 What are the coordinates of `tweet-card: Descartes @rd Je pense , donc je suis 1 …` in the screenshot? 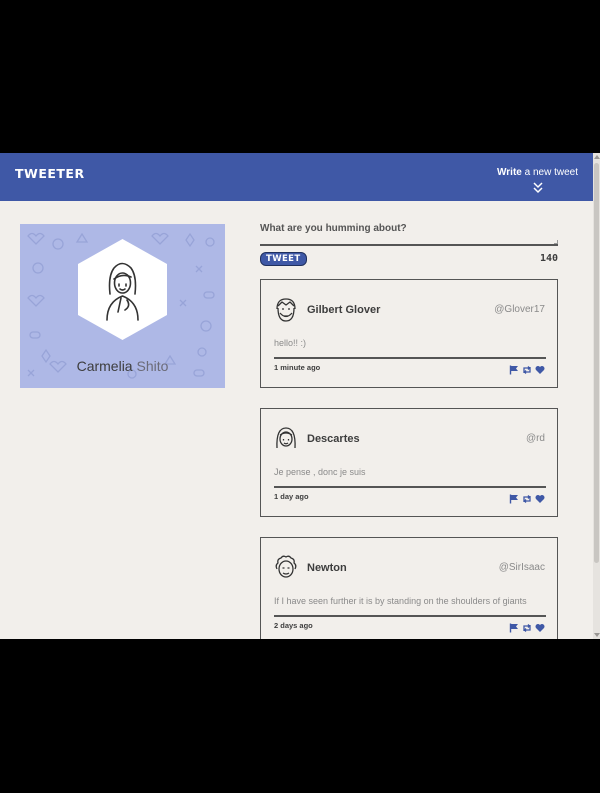 It's located at (409, 462).